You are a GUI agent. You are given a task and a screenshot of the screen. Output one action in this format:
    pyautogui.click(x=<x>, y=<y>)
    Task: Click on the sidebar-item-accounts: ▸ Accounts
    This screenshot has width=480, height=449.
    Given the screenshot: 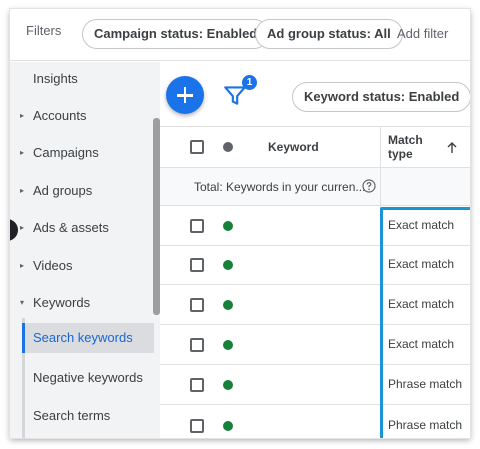 What is the action you would take?
    pyautogui.click(x=82, y=116)
    